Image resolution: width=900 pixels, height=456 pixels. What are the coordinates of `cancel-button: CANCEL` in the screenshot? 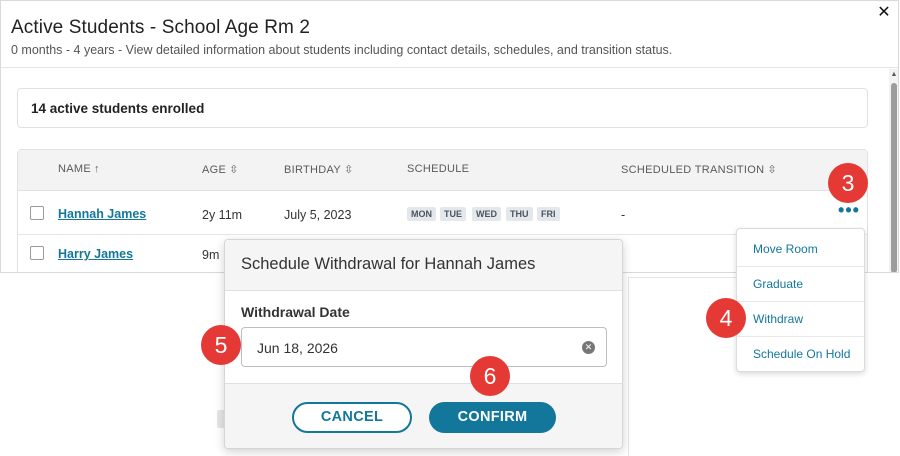 It's located at (352, 417).